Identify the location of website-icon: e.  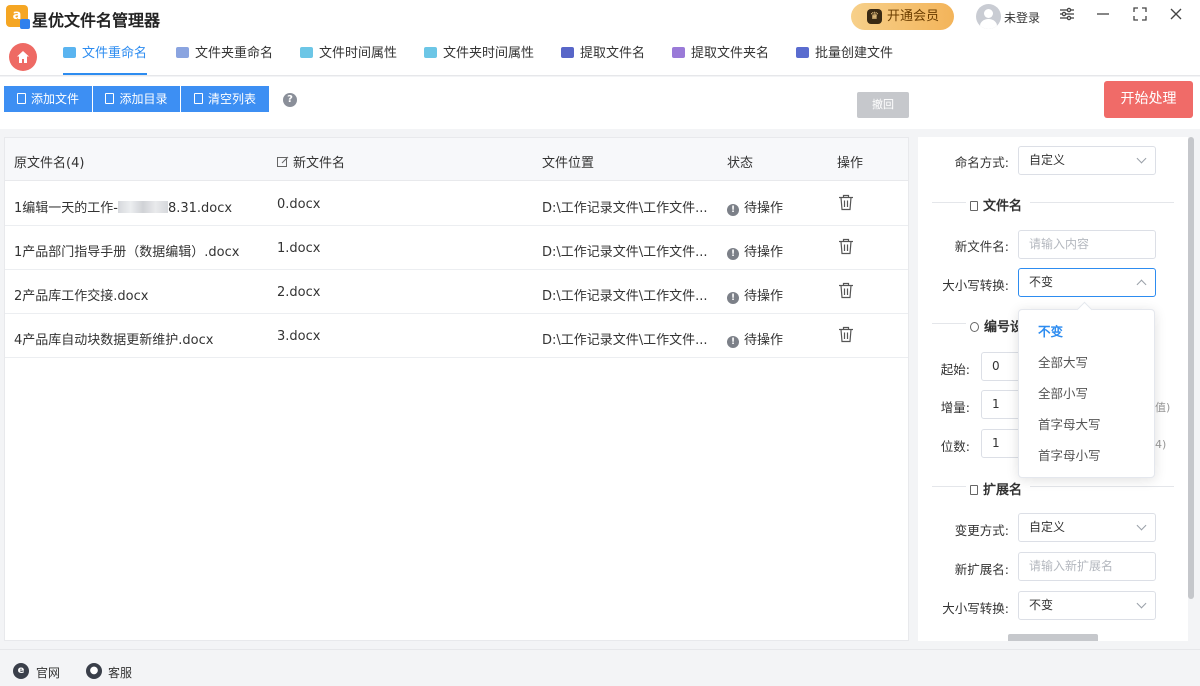
(21, 671).